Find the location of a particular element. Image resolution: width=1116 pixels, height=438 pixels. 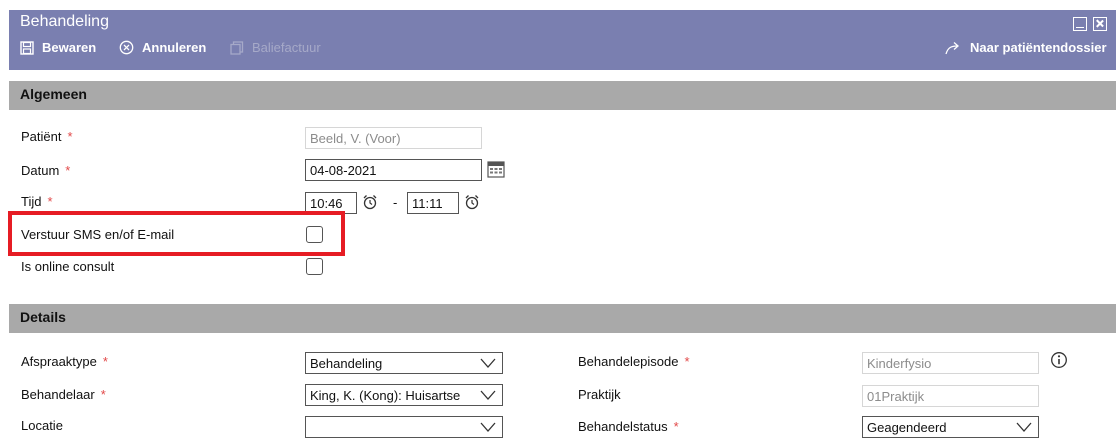

patient-record-button: Naar patiëntendossier is located at coordinates (1025, 47).